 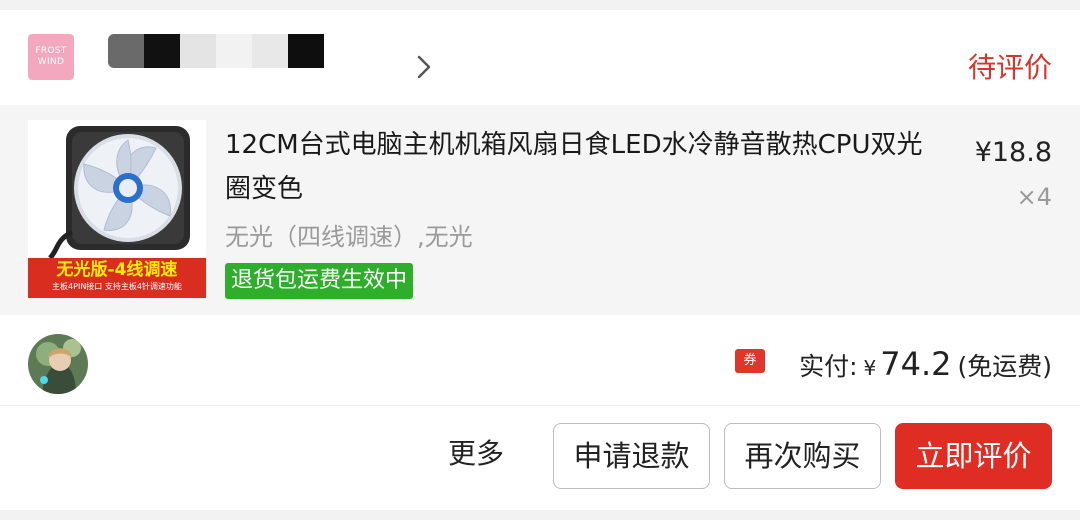 I want to click on thumbnail-banner: 无光版-4线调速 主板4PIN接口 支持主板4针调速功能, so click(x=117, y=278).